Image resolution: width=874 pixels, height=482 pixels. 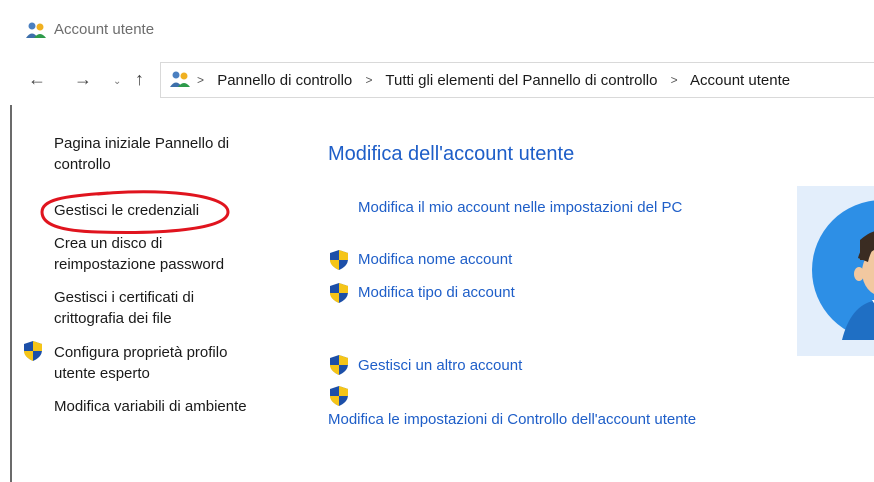 What do you see at coordinates (37, 79) in the screenshot?
I see `back-arrow-icon: ←` at bounding box center [37, 79].